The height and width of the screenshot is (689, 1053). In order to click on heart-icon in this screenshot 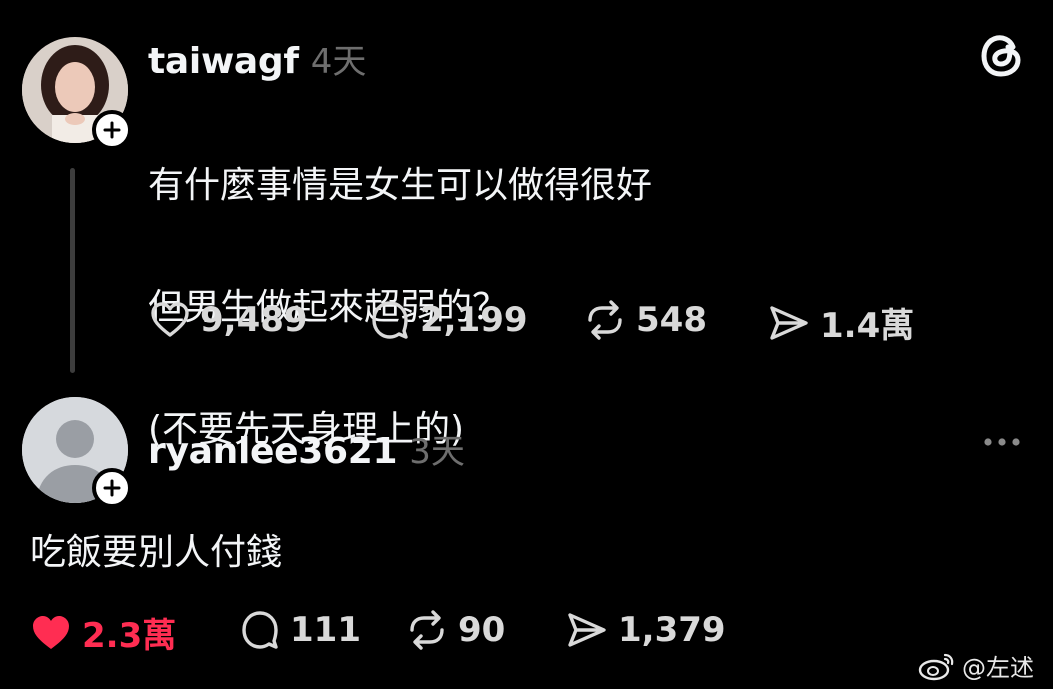, I will do `click(170, 319)`.